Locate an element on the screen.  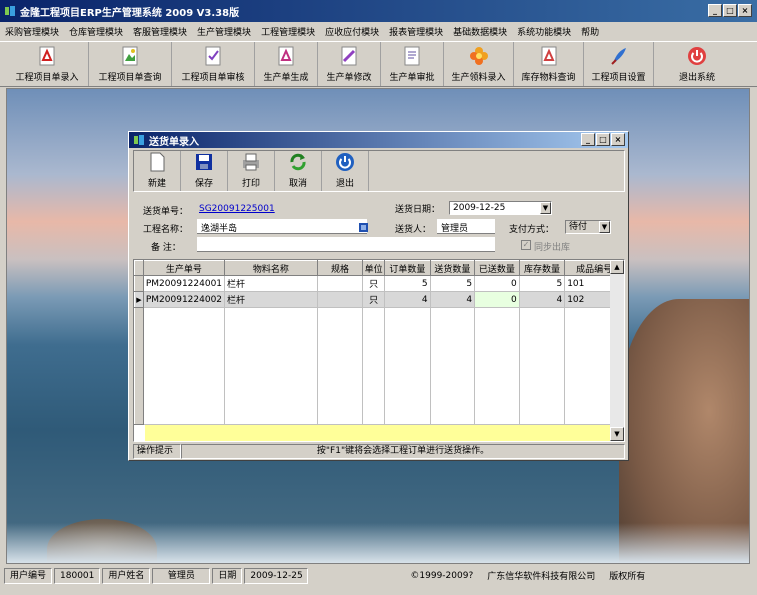
menu-base-data: 基础数据模块 is located at coordinates (480, 31).